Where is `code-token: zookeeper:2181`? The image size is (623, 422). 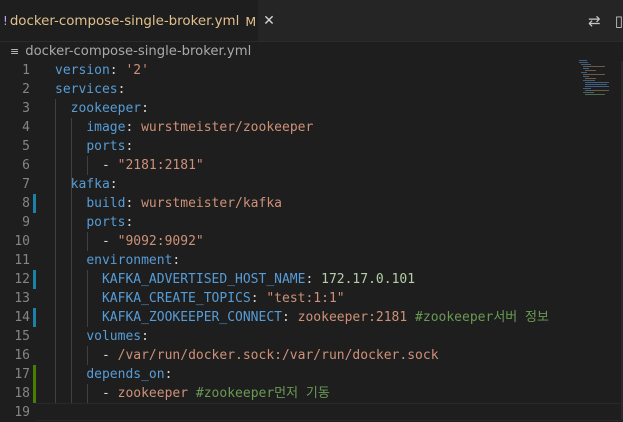 code-token: zookeeper:2181 is located at coordinates (352, 317).